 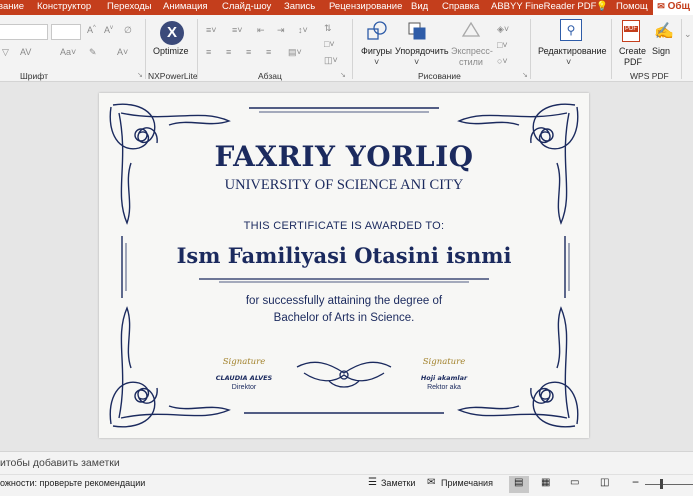 I want to click on font-size-combo, so click(x=66, y=32).